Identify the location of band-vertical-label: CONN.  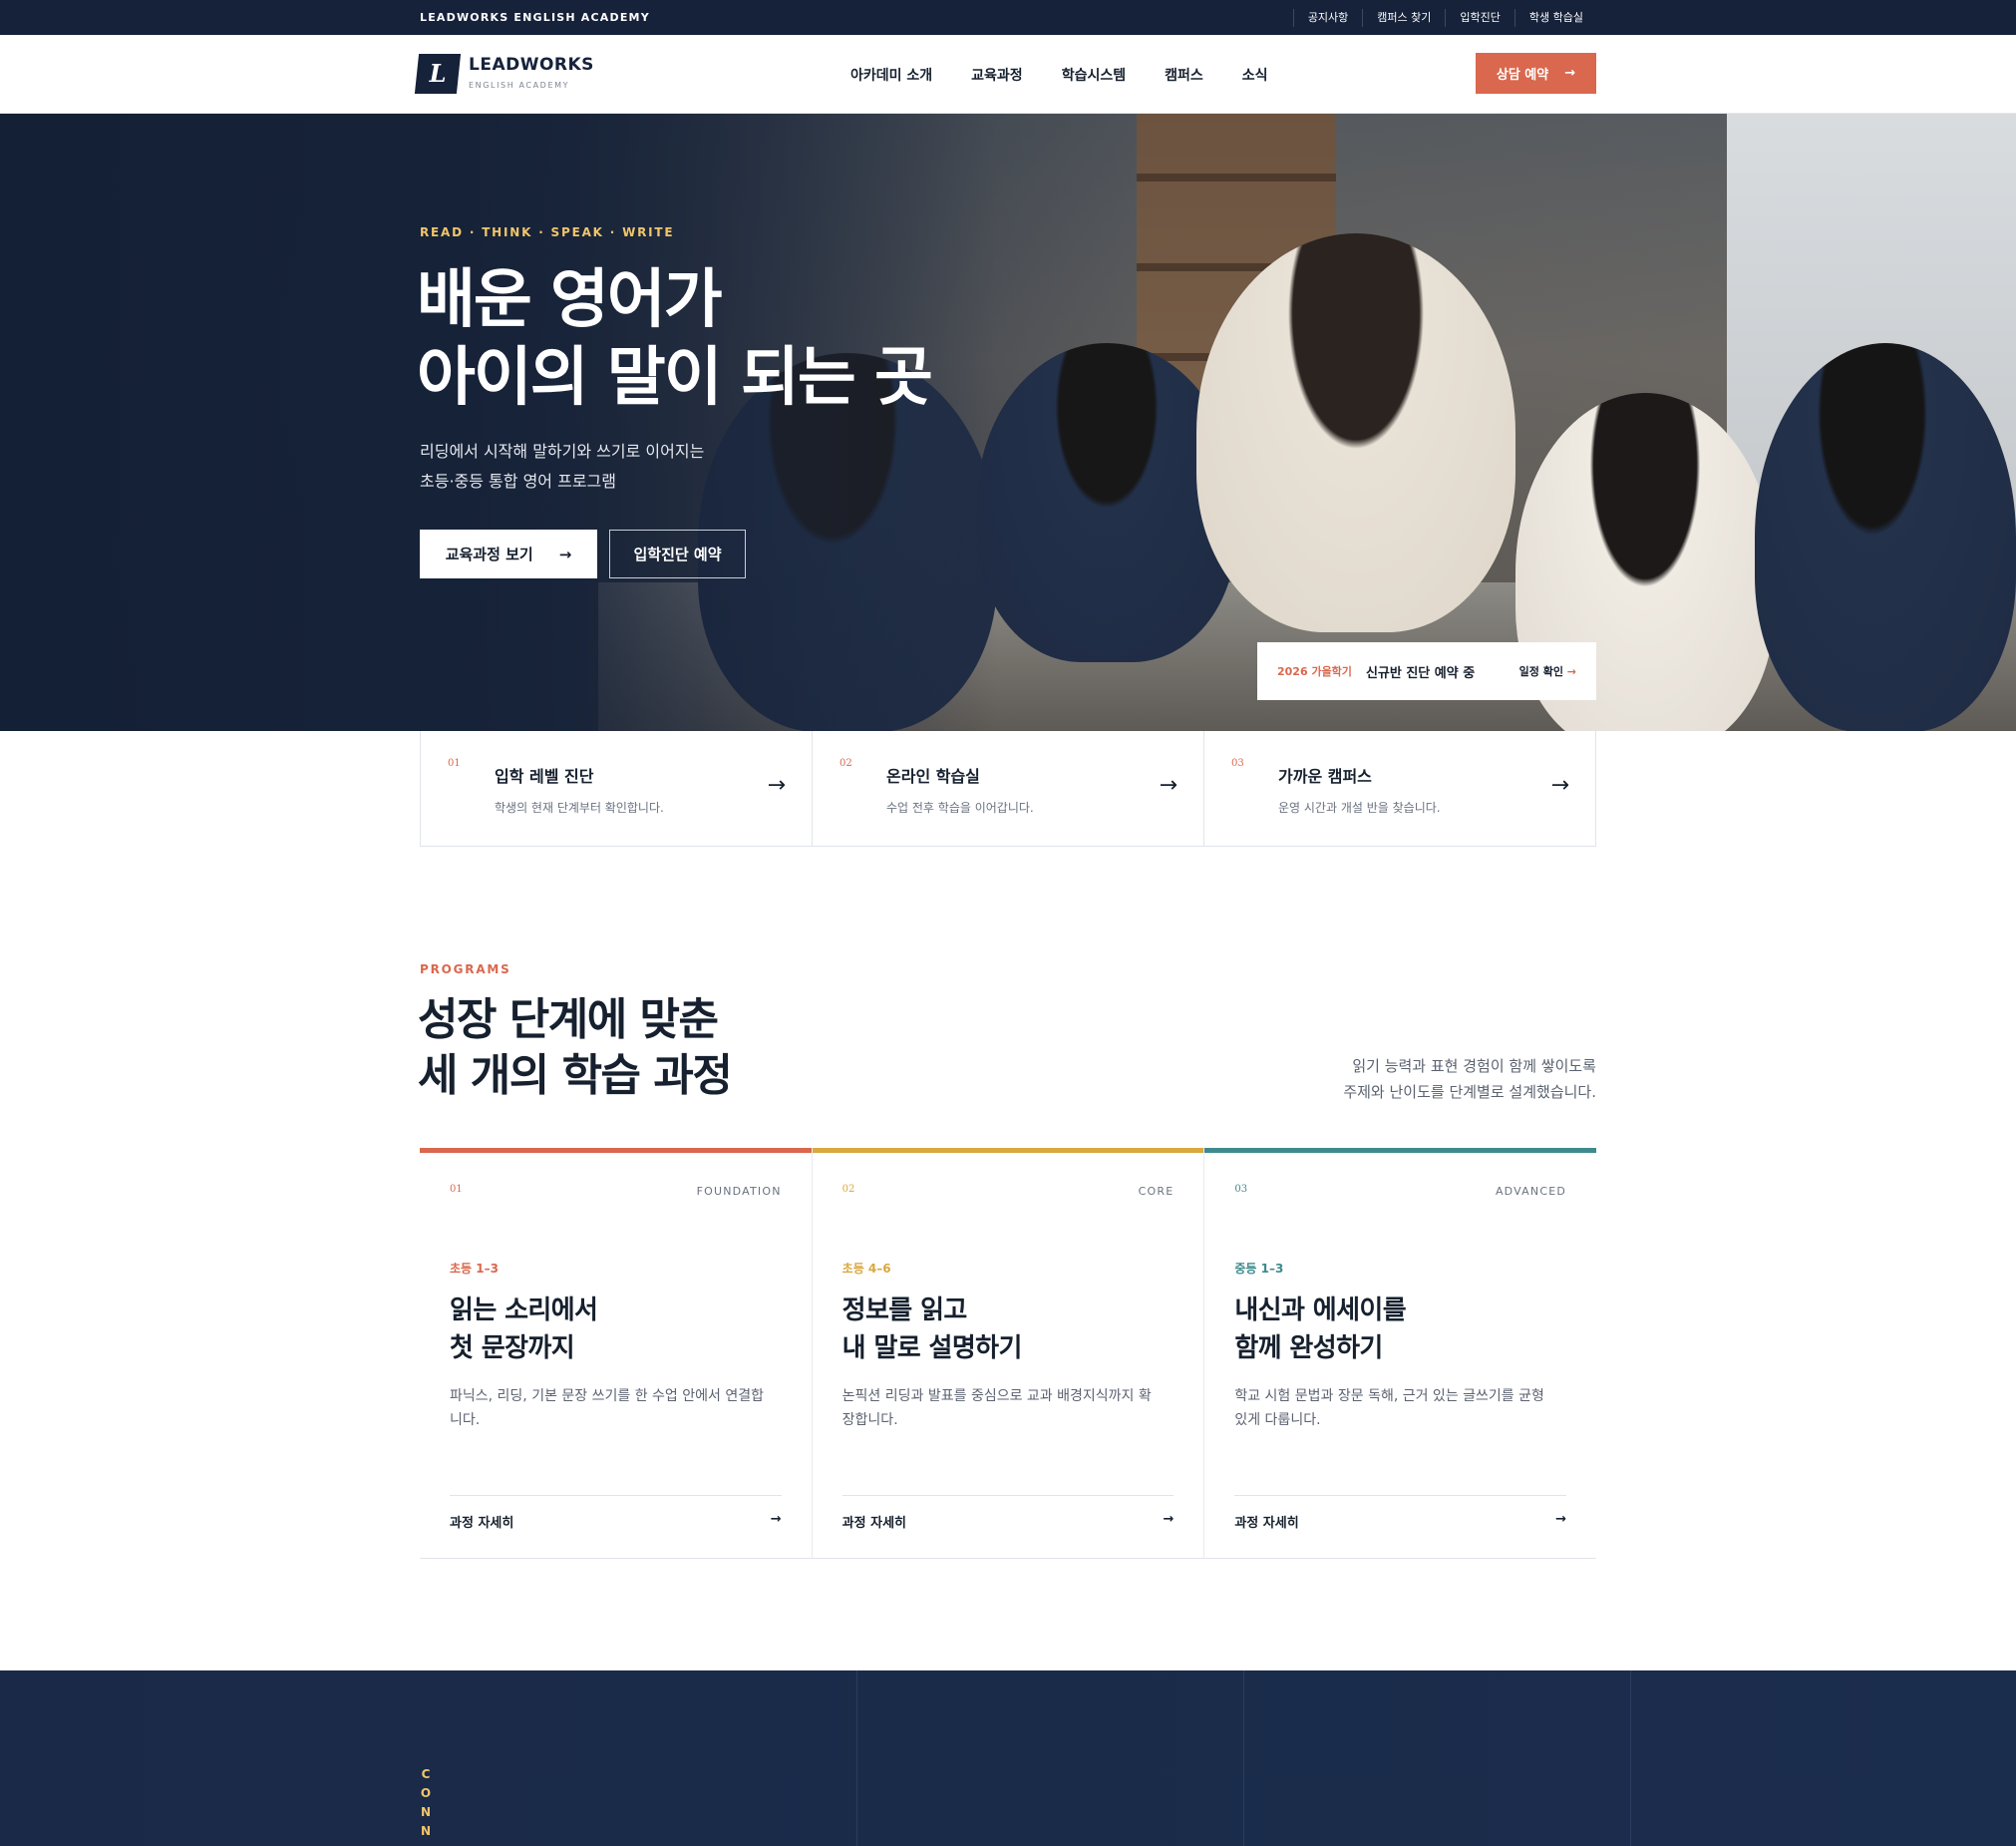
(426, 1802).